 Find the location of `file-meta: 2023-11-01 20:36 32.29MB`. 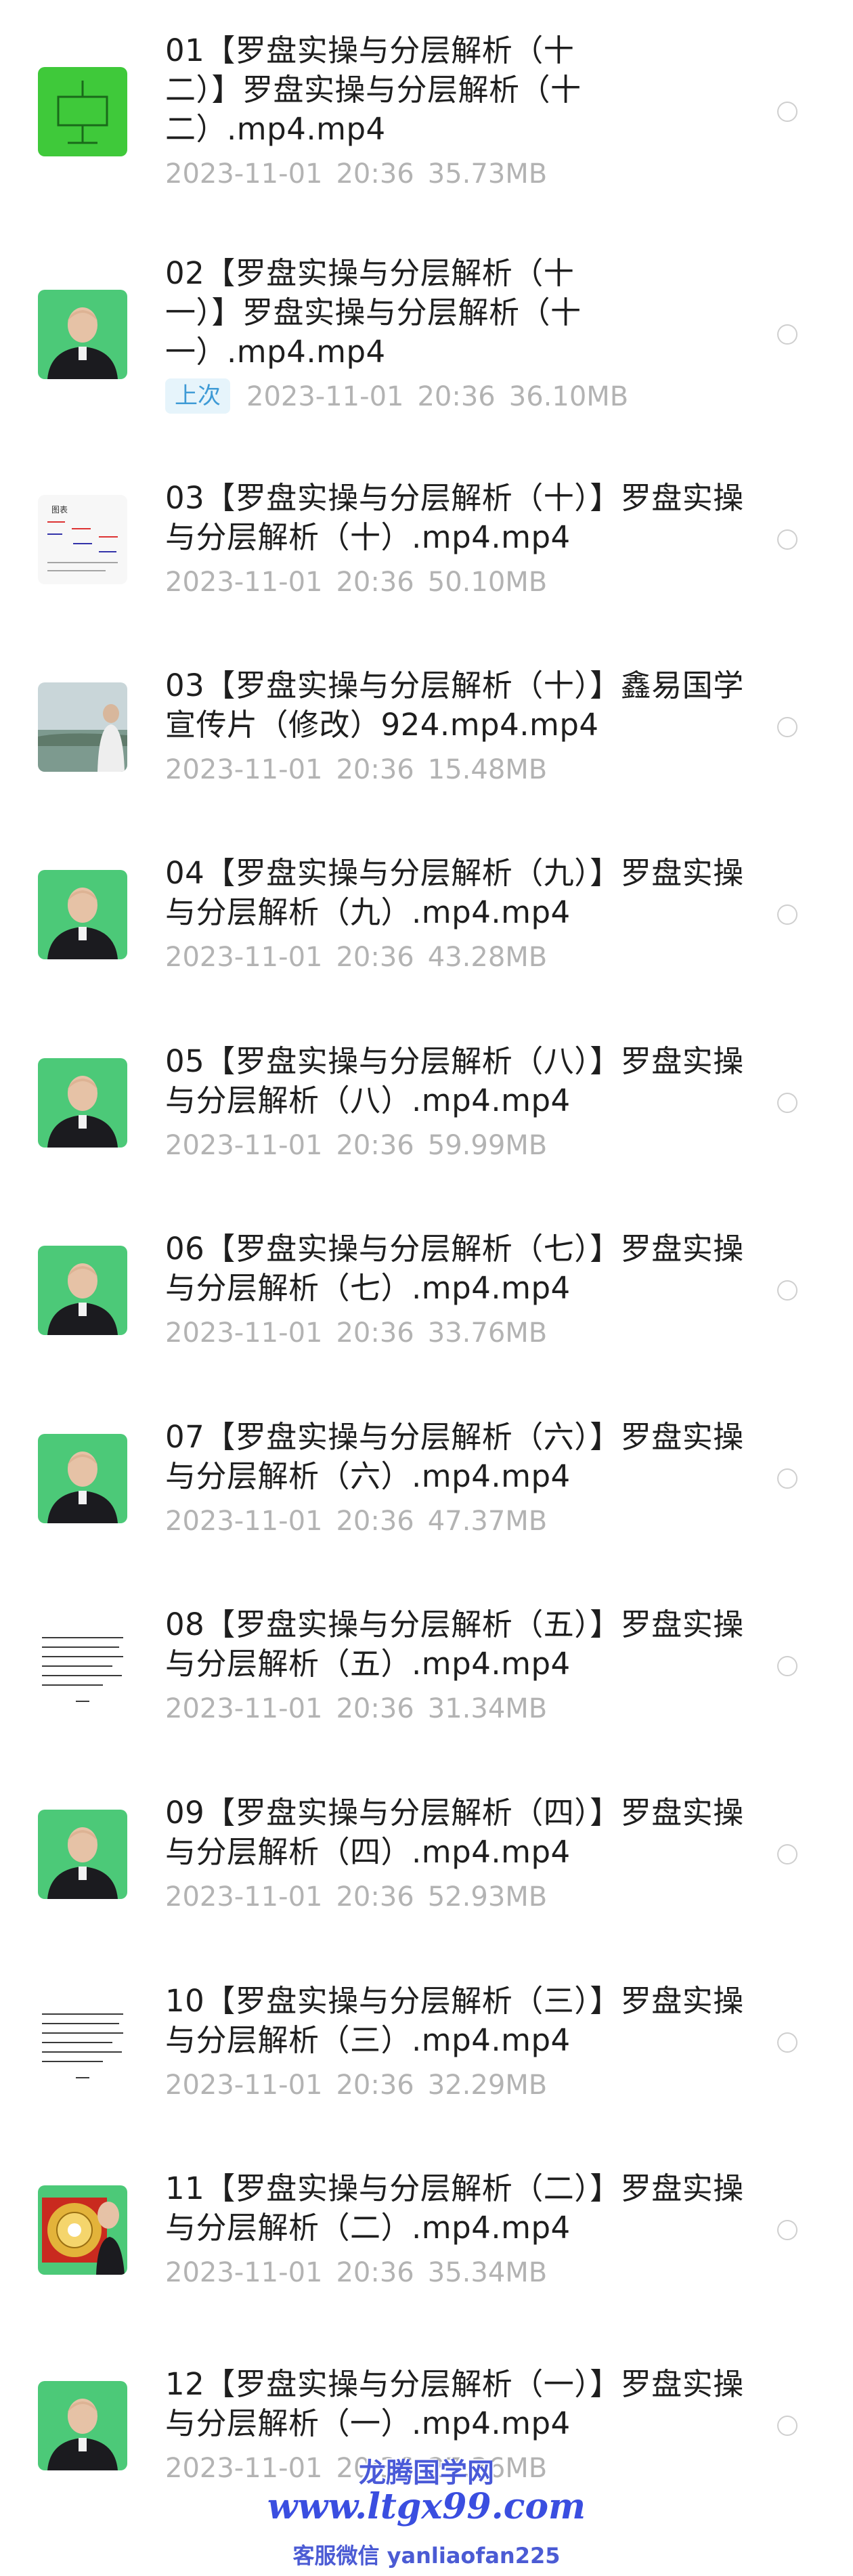

file-meta: 2023-11-01 20:36 32.29MB is located at coordinates (463, 2085).